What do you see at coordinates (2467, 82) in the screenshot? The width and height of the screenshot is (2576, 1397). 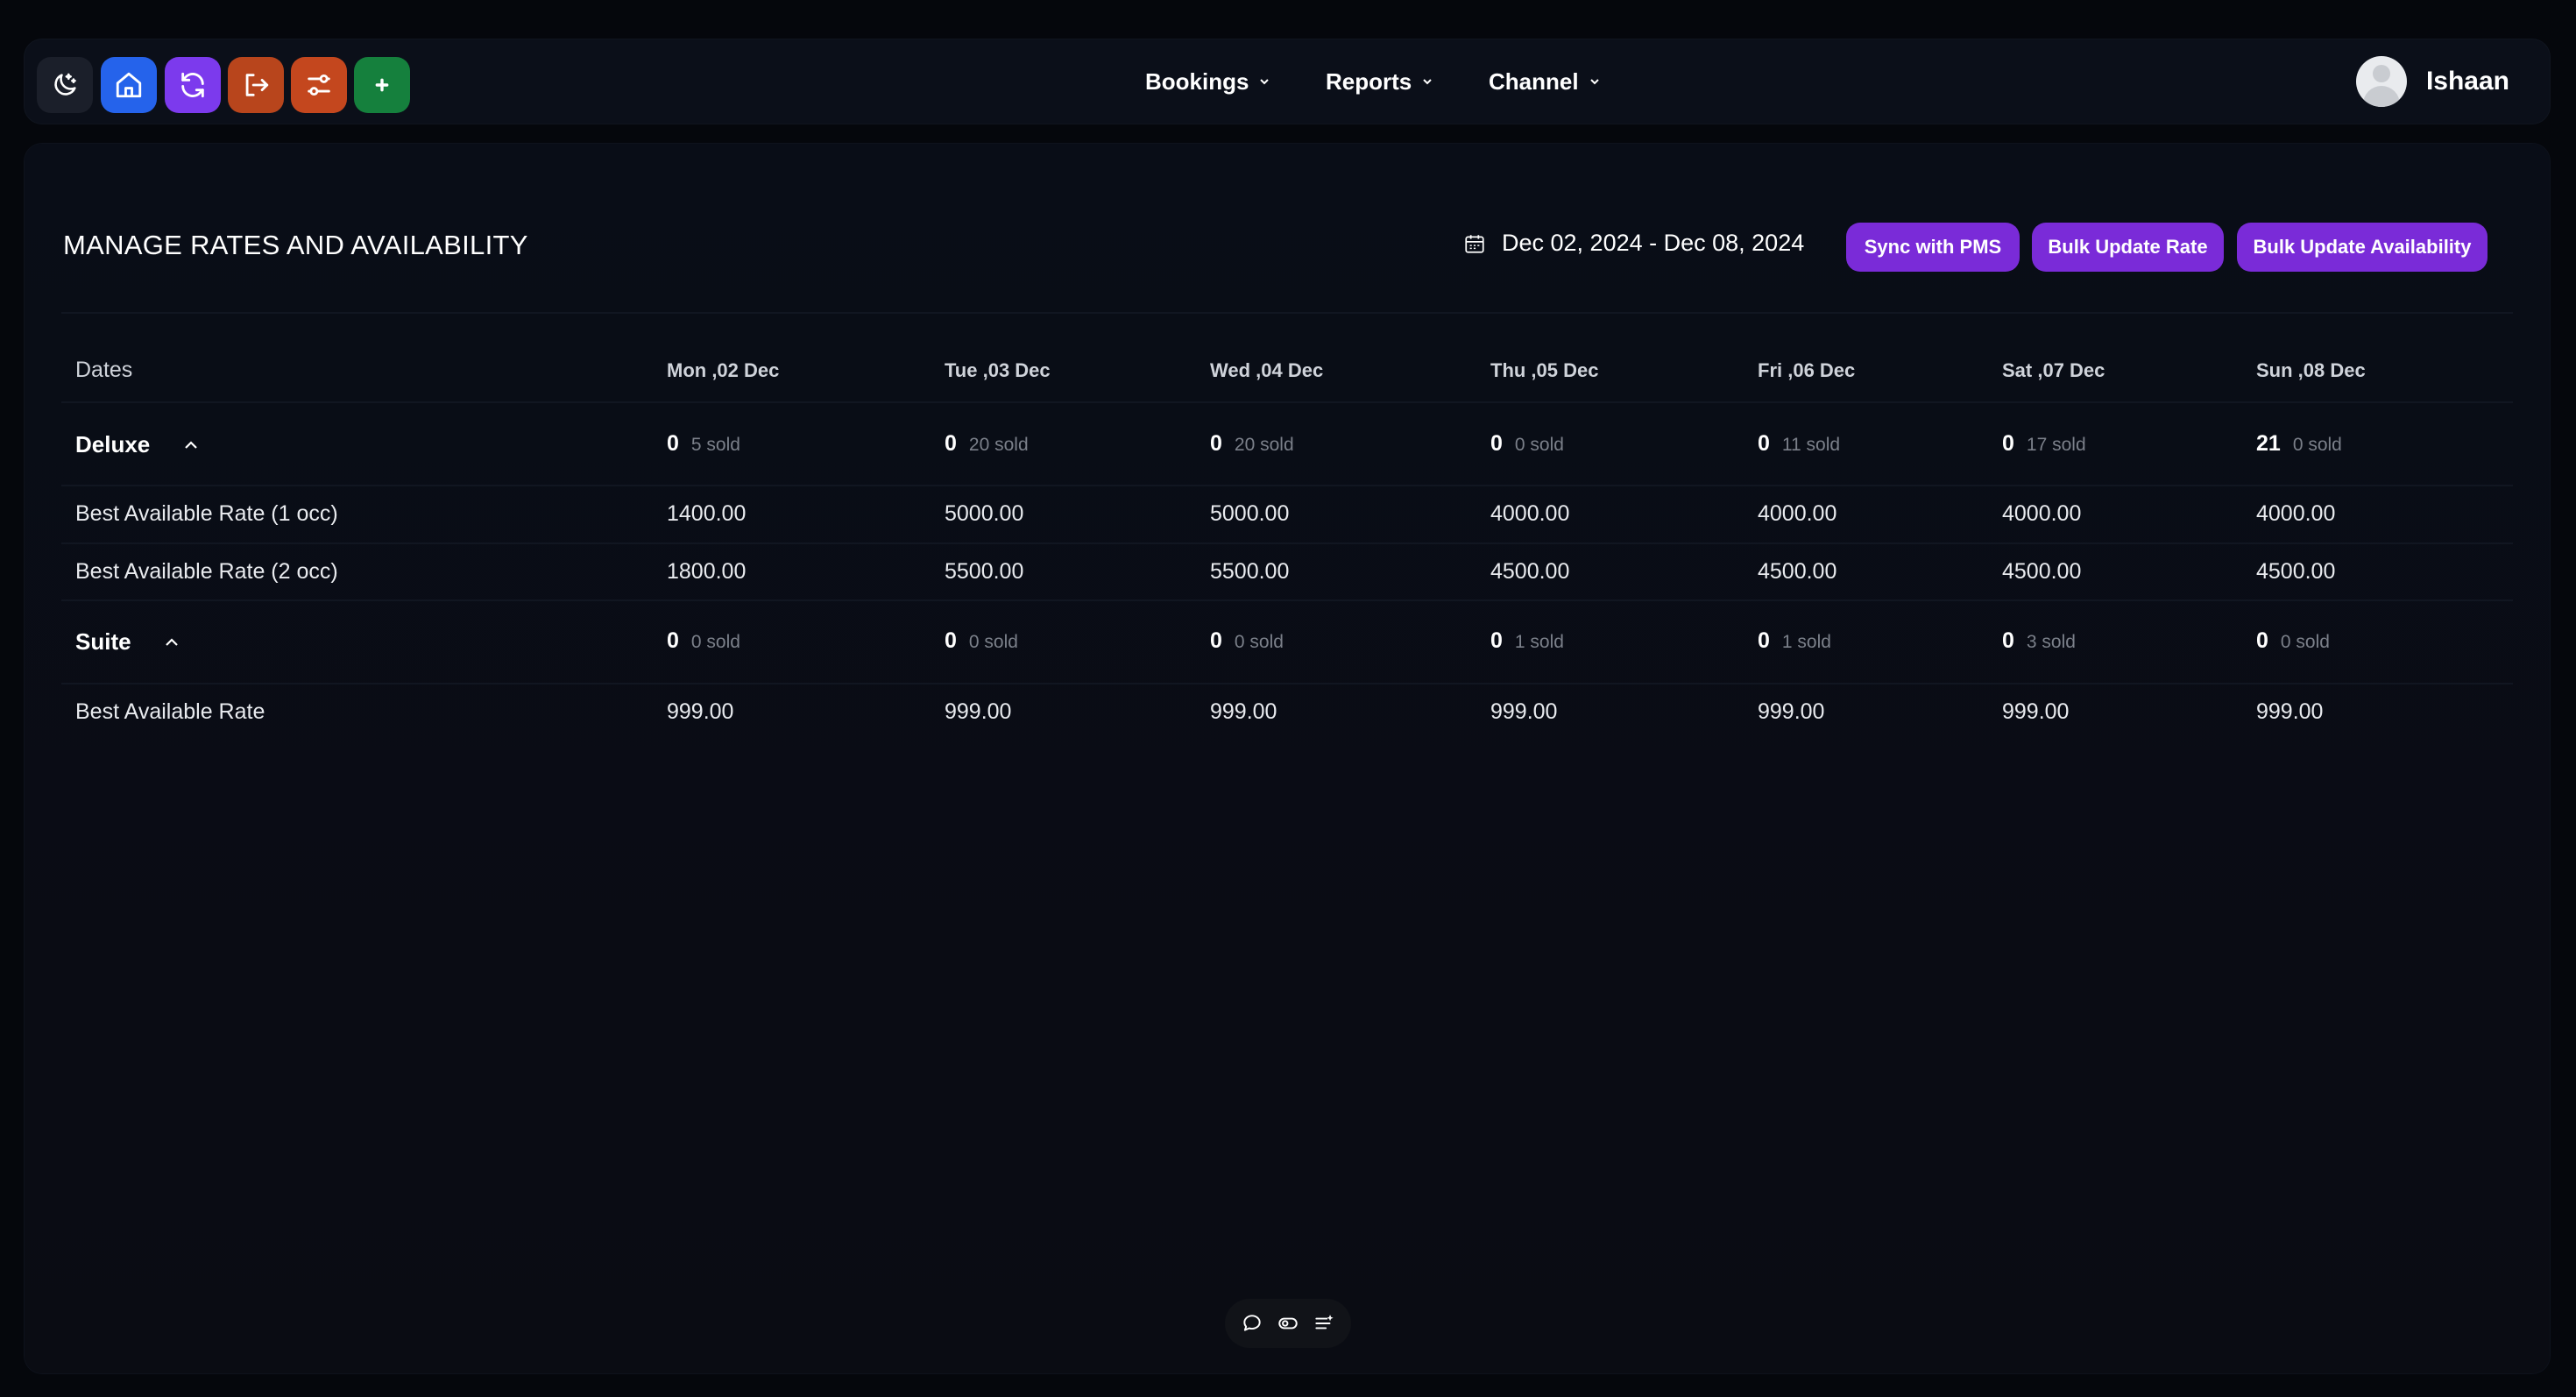 I see `user-name: Ishaan` at bounding box center [2467, 82].